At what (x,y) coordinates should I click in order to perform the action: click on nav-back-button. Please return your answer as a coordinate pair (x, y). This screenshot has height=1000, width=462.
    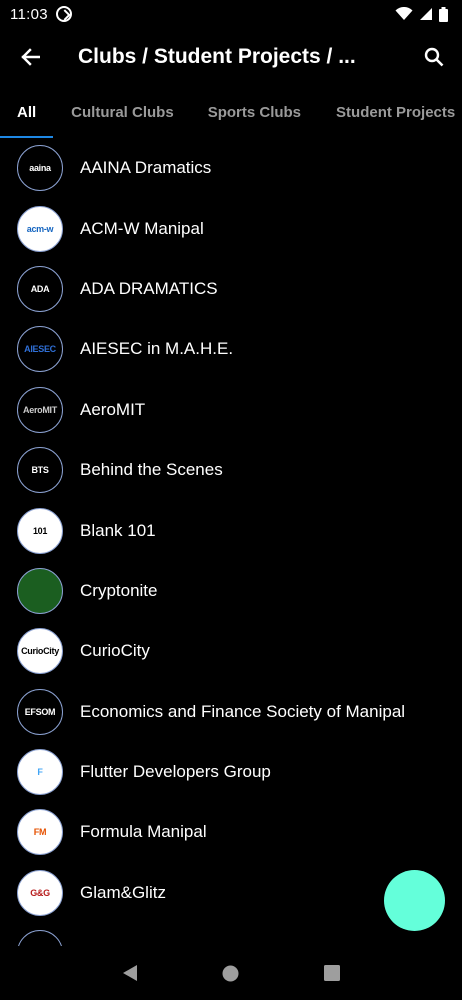
    Looking at the image, I should click on (130, 973).